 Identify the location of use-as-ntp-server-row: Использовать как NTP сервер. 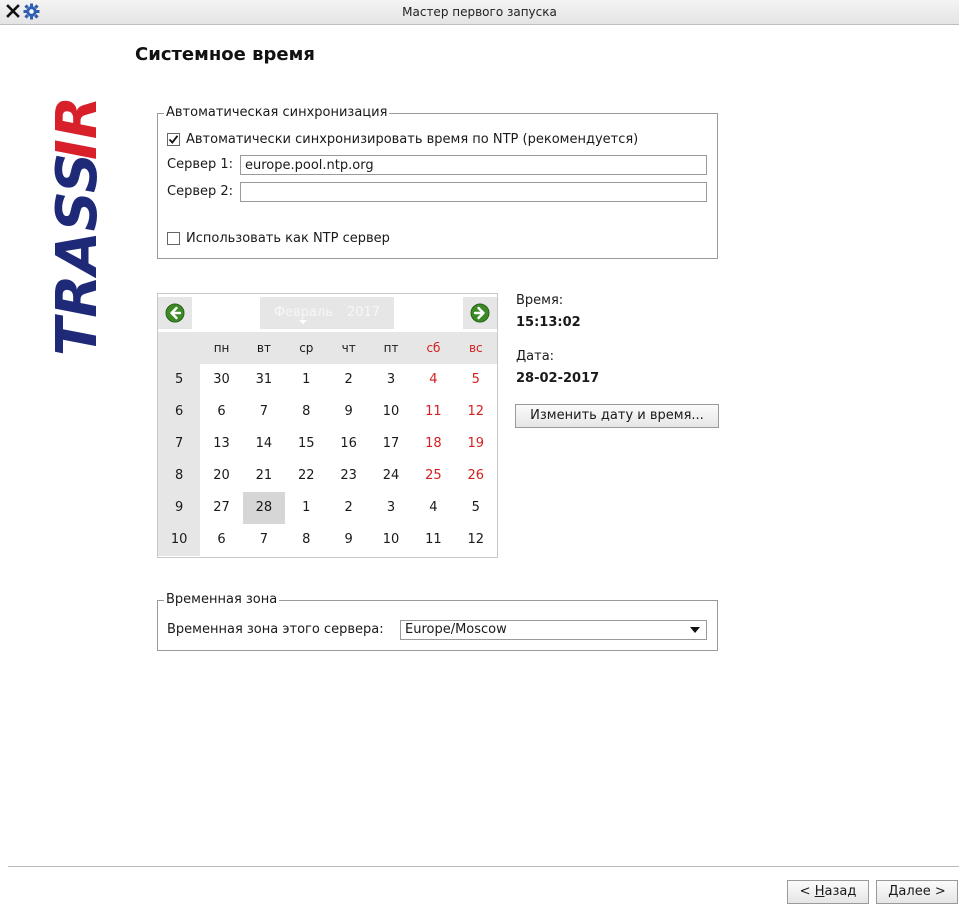
(278, 238).